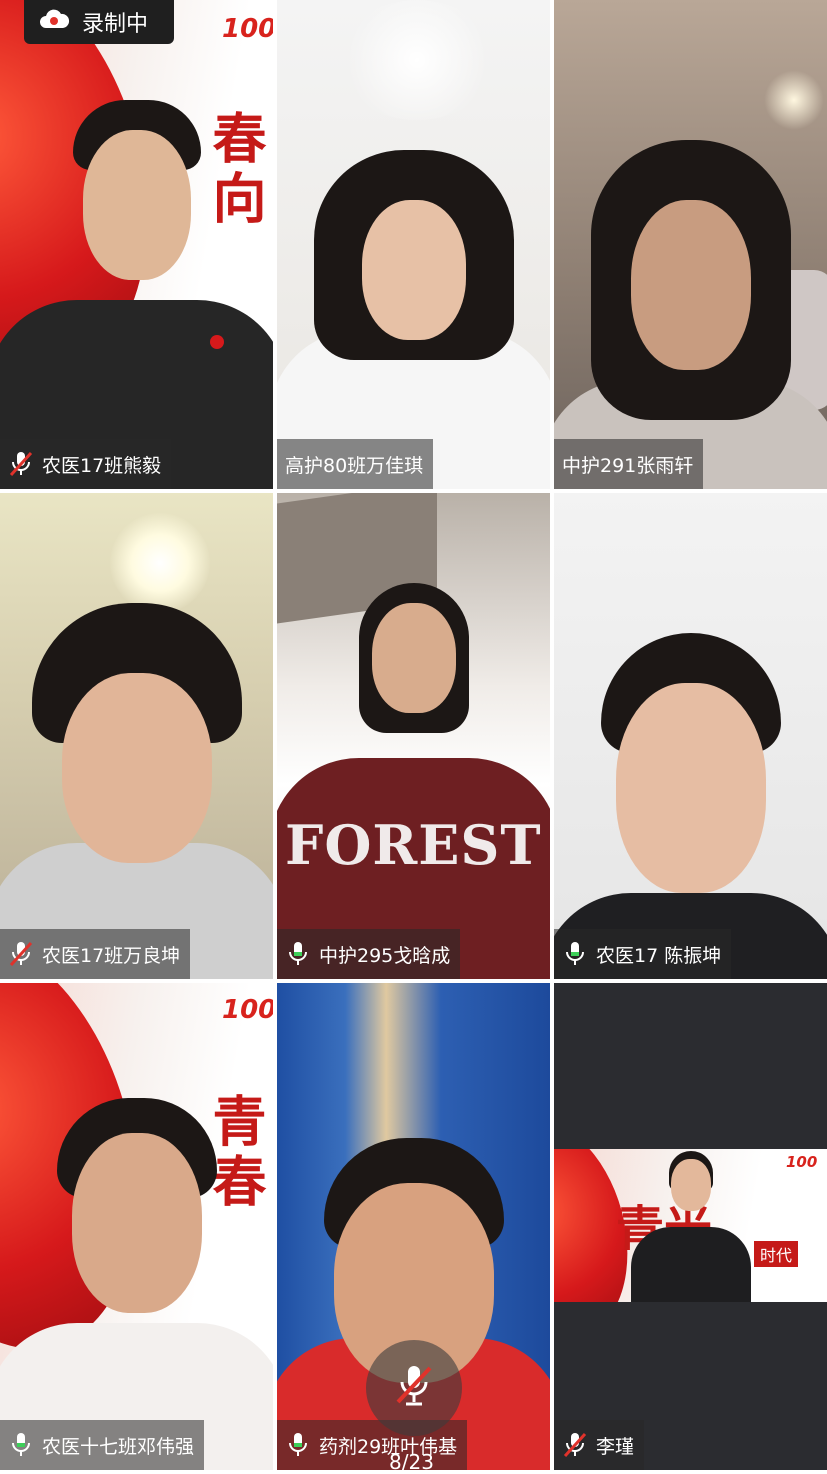  Describe the element at coordinates (615, 1446) in the screenshot. I see `participant-name: 李瑾` at that location.